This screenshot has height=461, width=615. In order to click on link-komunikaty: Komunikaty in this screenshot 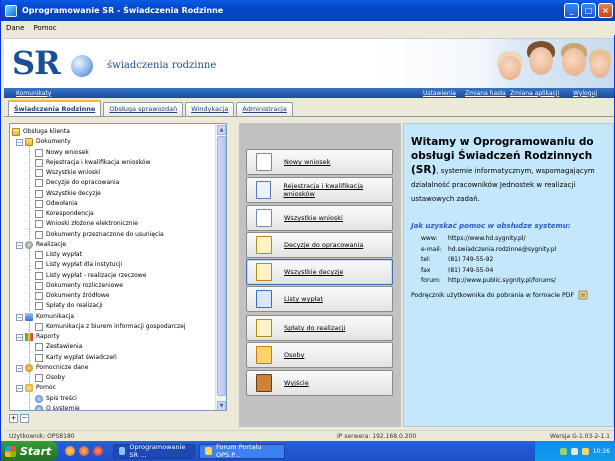, I will do `click(33, 93)`.